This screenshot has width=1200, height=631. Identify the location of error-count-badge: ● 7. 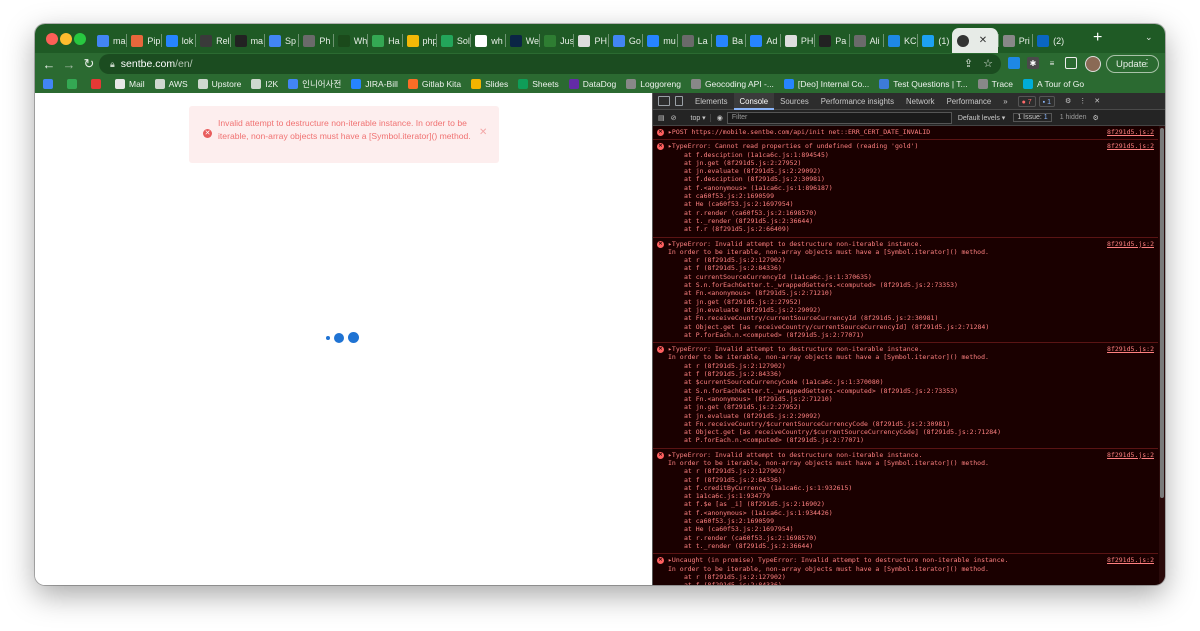
(1026, 101).